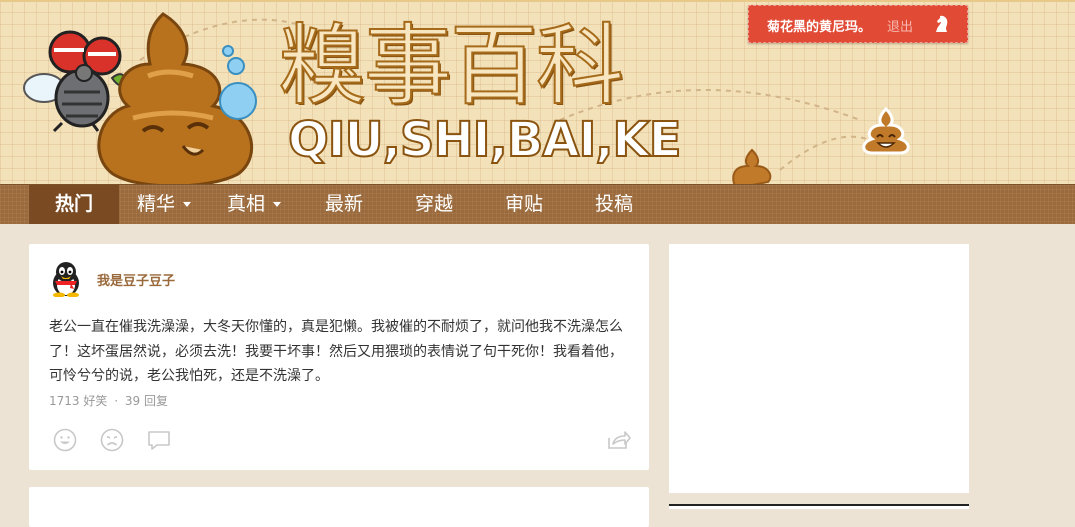  I want to click on site-logo-chinese: 糗事百科, so click(451, 66).